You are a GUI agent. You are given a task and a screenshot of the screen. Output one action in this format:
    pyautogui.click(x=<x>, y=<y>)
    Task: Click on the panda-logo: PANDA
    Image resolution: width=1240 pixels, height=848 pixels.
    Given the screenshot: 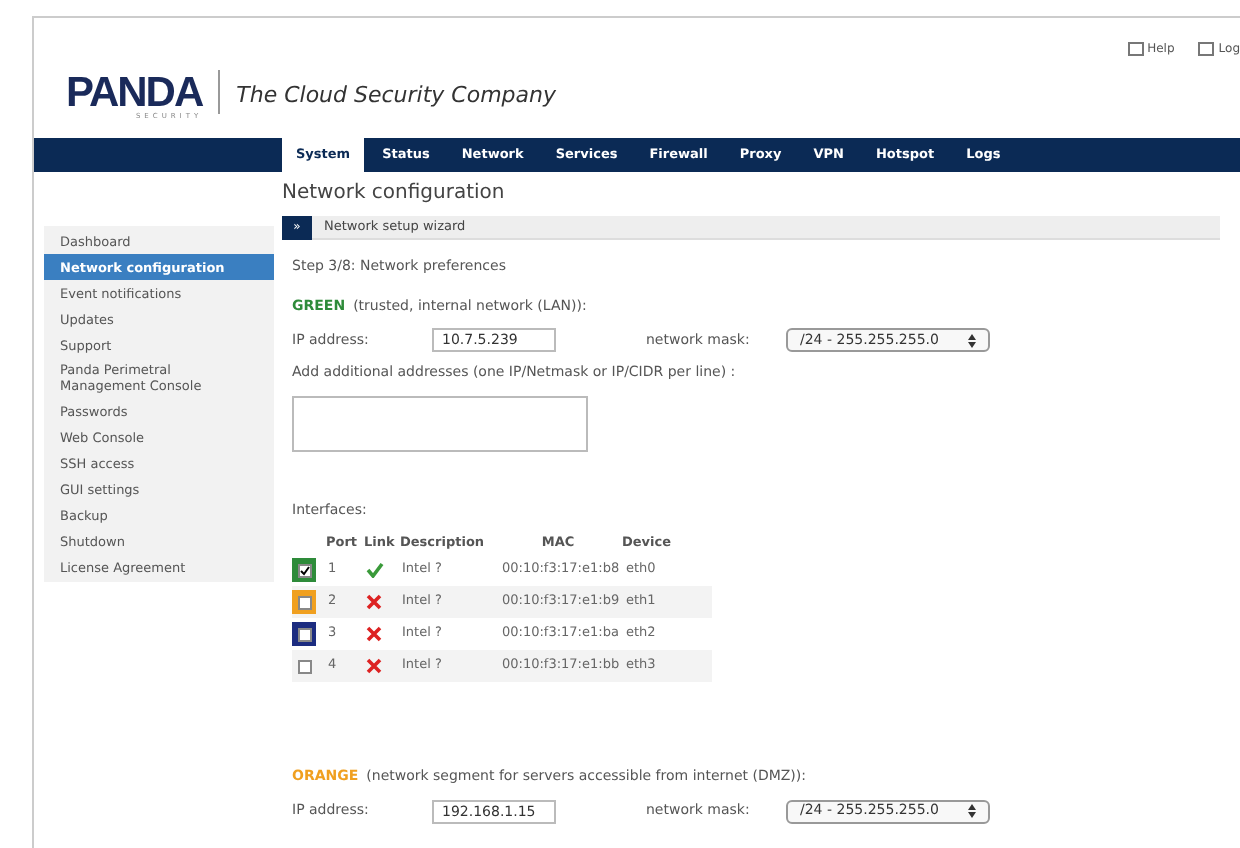 What is the action you would take?
    pyautogui.click(x=134, y=94)
    